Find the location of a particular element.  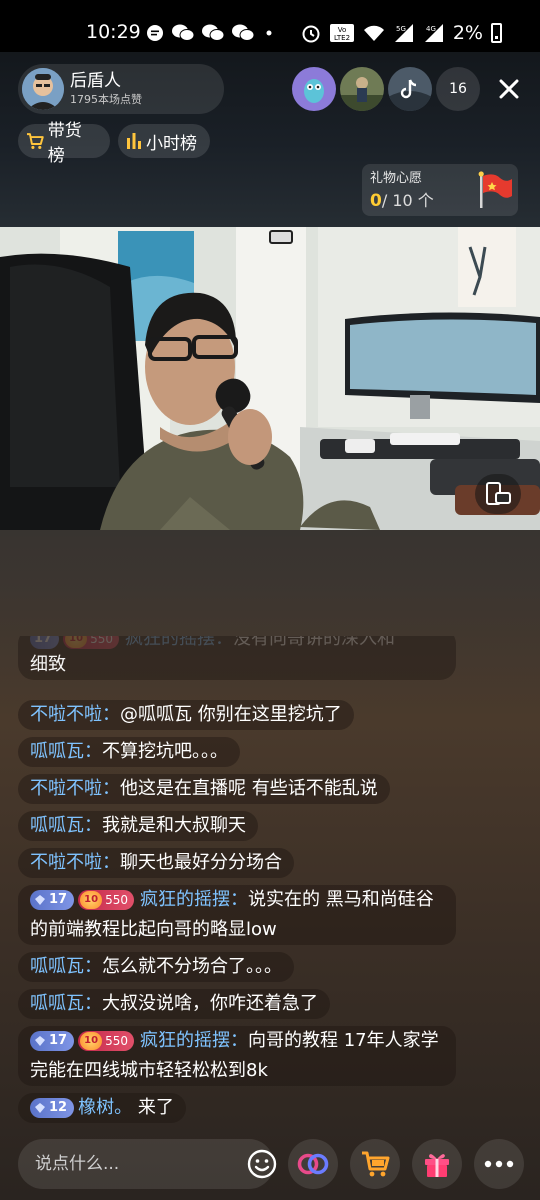

viewer-count: 16 is located at coordinates (458, 89).